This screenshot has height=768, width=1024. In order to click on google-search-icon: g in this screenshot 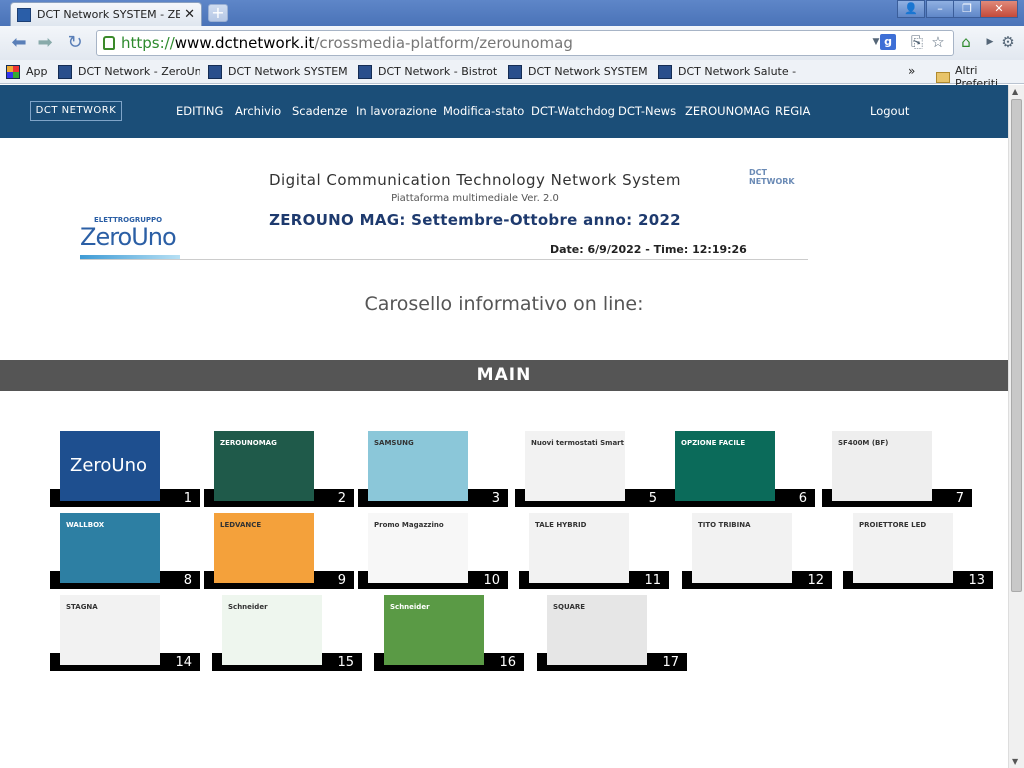, I will do `click(888, 42)`.